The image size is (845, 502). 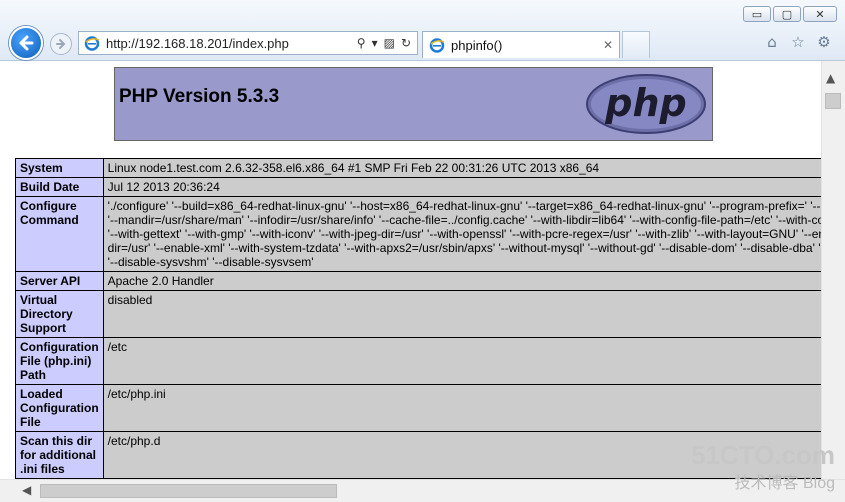 What do you see at coordinates (136, 394) in the screenshot?
I see `row-value-line: /etc/php.ini` at bounding box center [136, 394].